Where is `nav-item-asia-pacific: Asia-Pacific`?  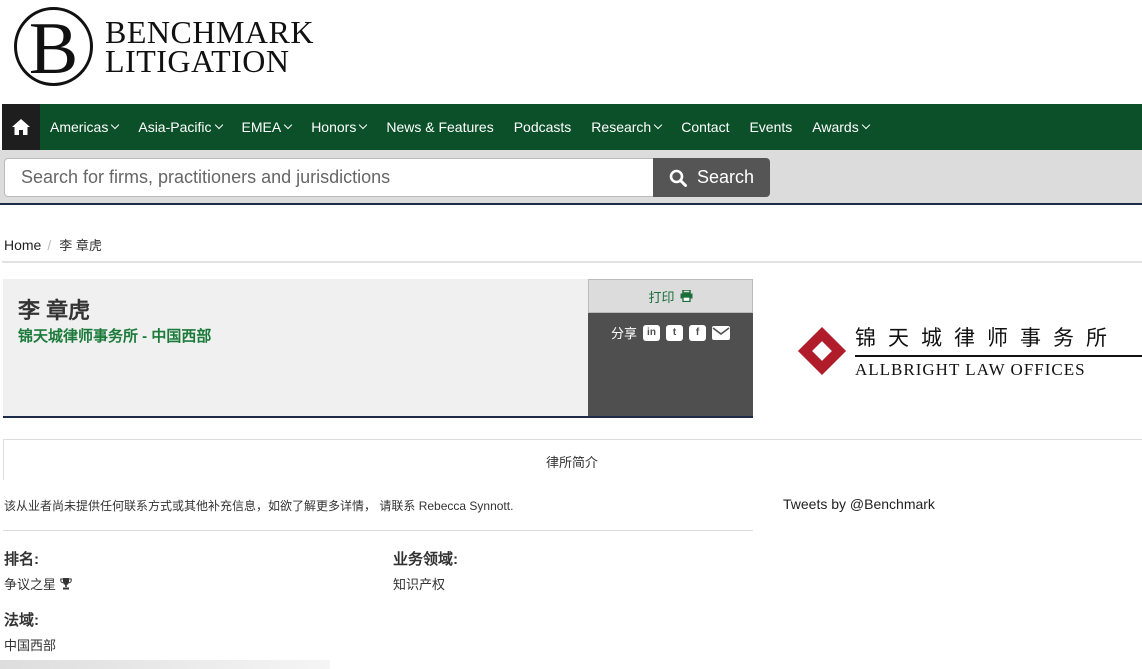
nav-item-asia-pacific: Asia-Pacific is located at coordinates (179, 127).